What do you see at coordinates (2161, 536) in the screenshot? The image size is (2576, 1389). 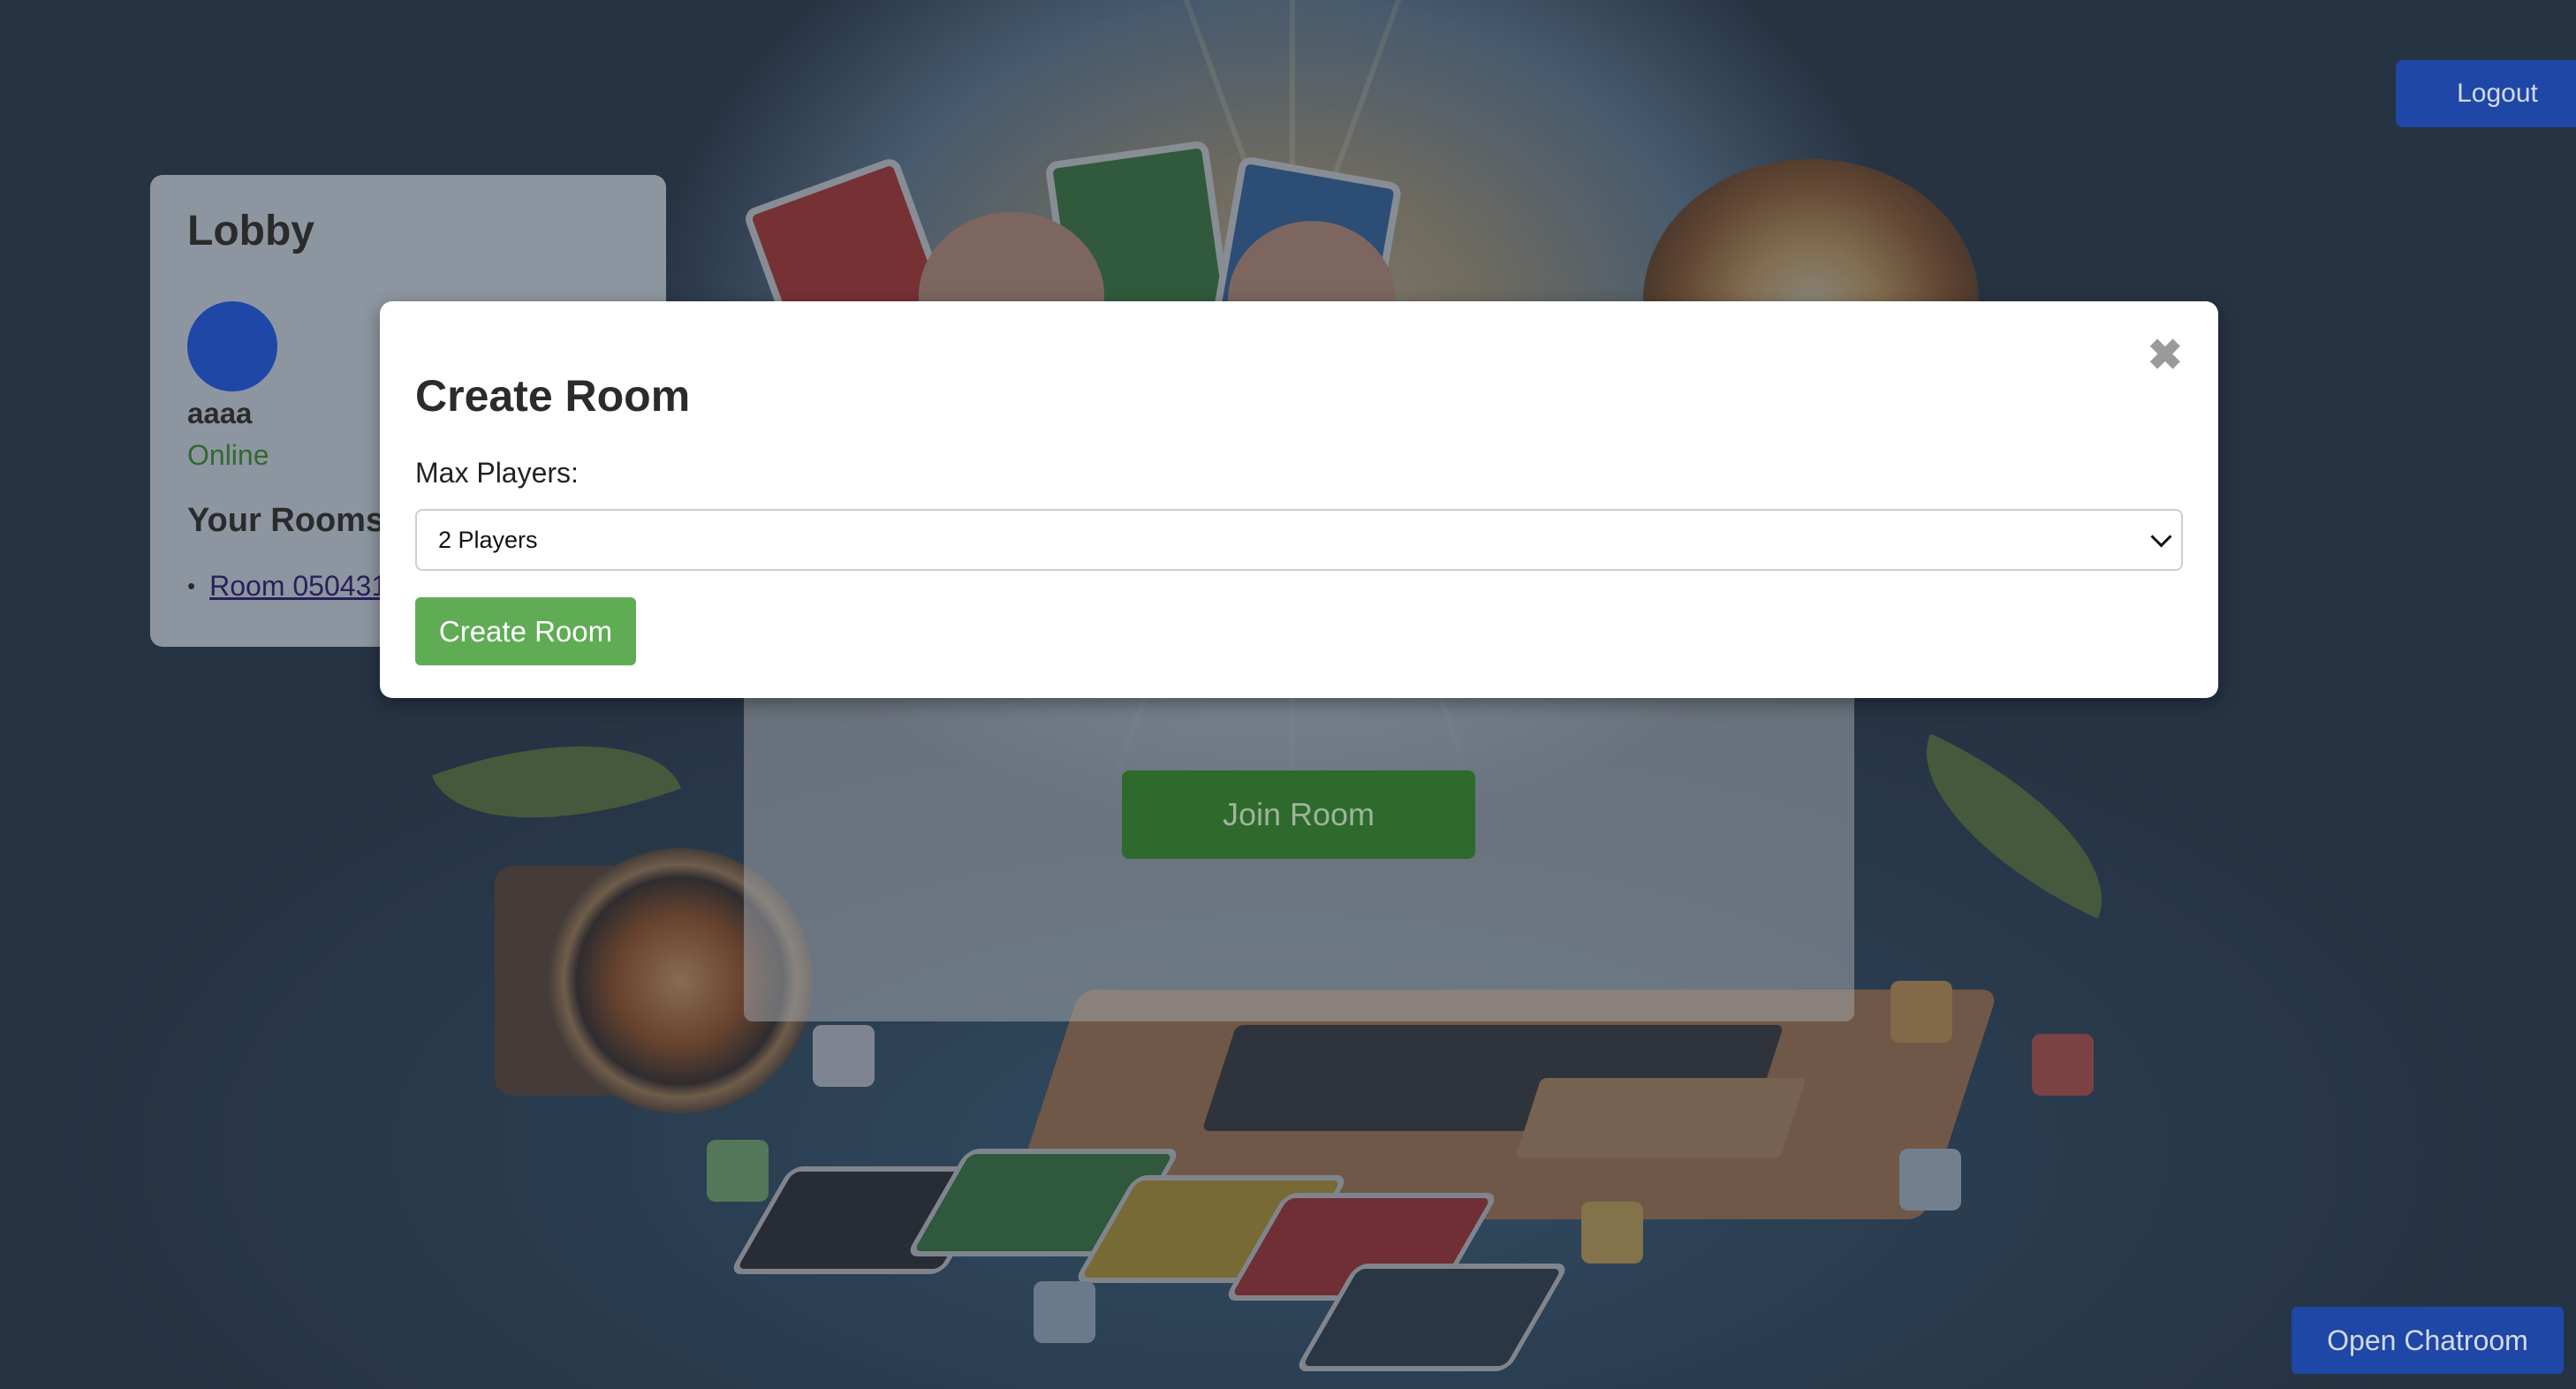 I see `chevron-down-icon` at bounding box center [2161, 536].